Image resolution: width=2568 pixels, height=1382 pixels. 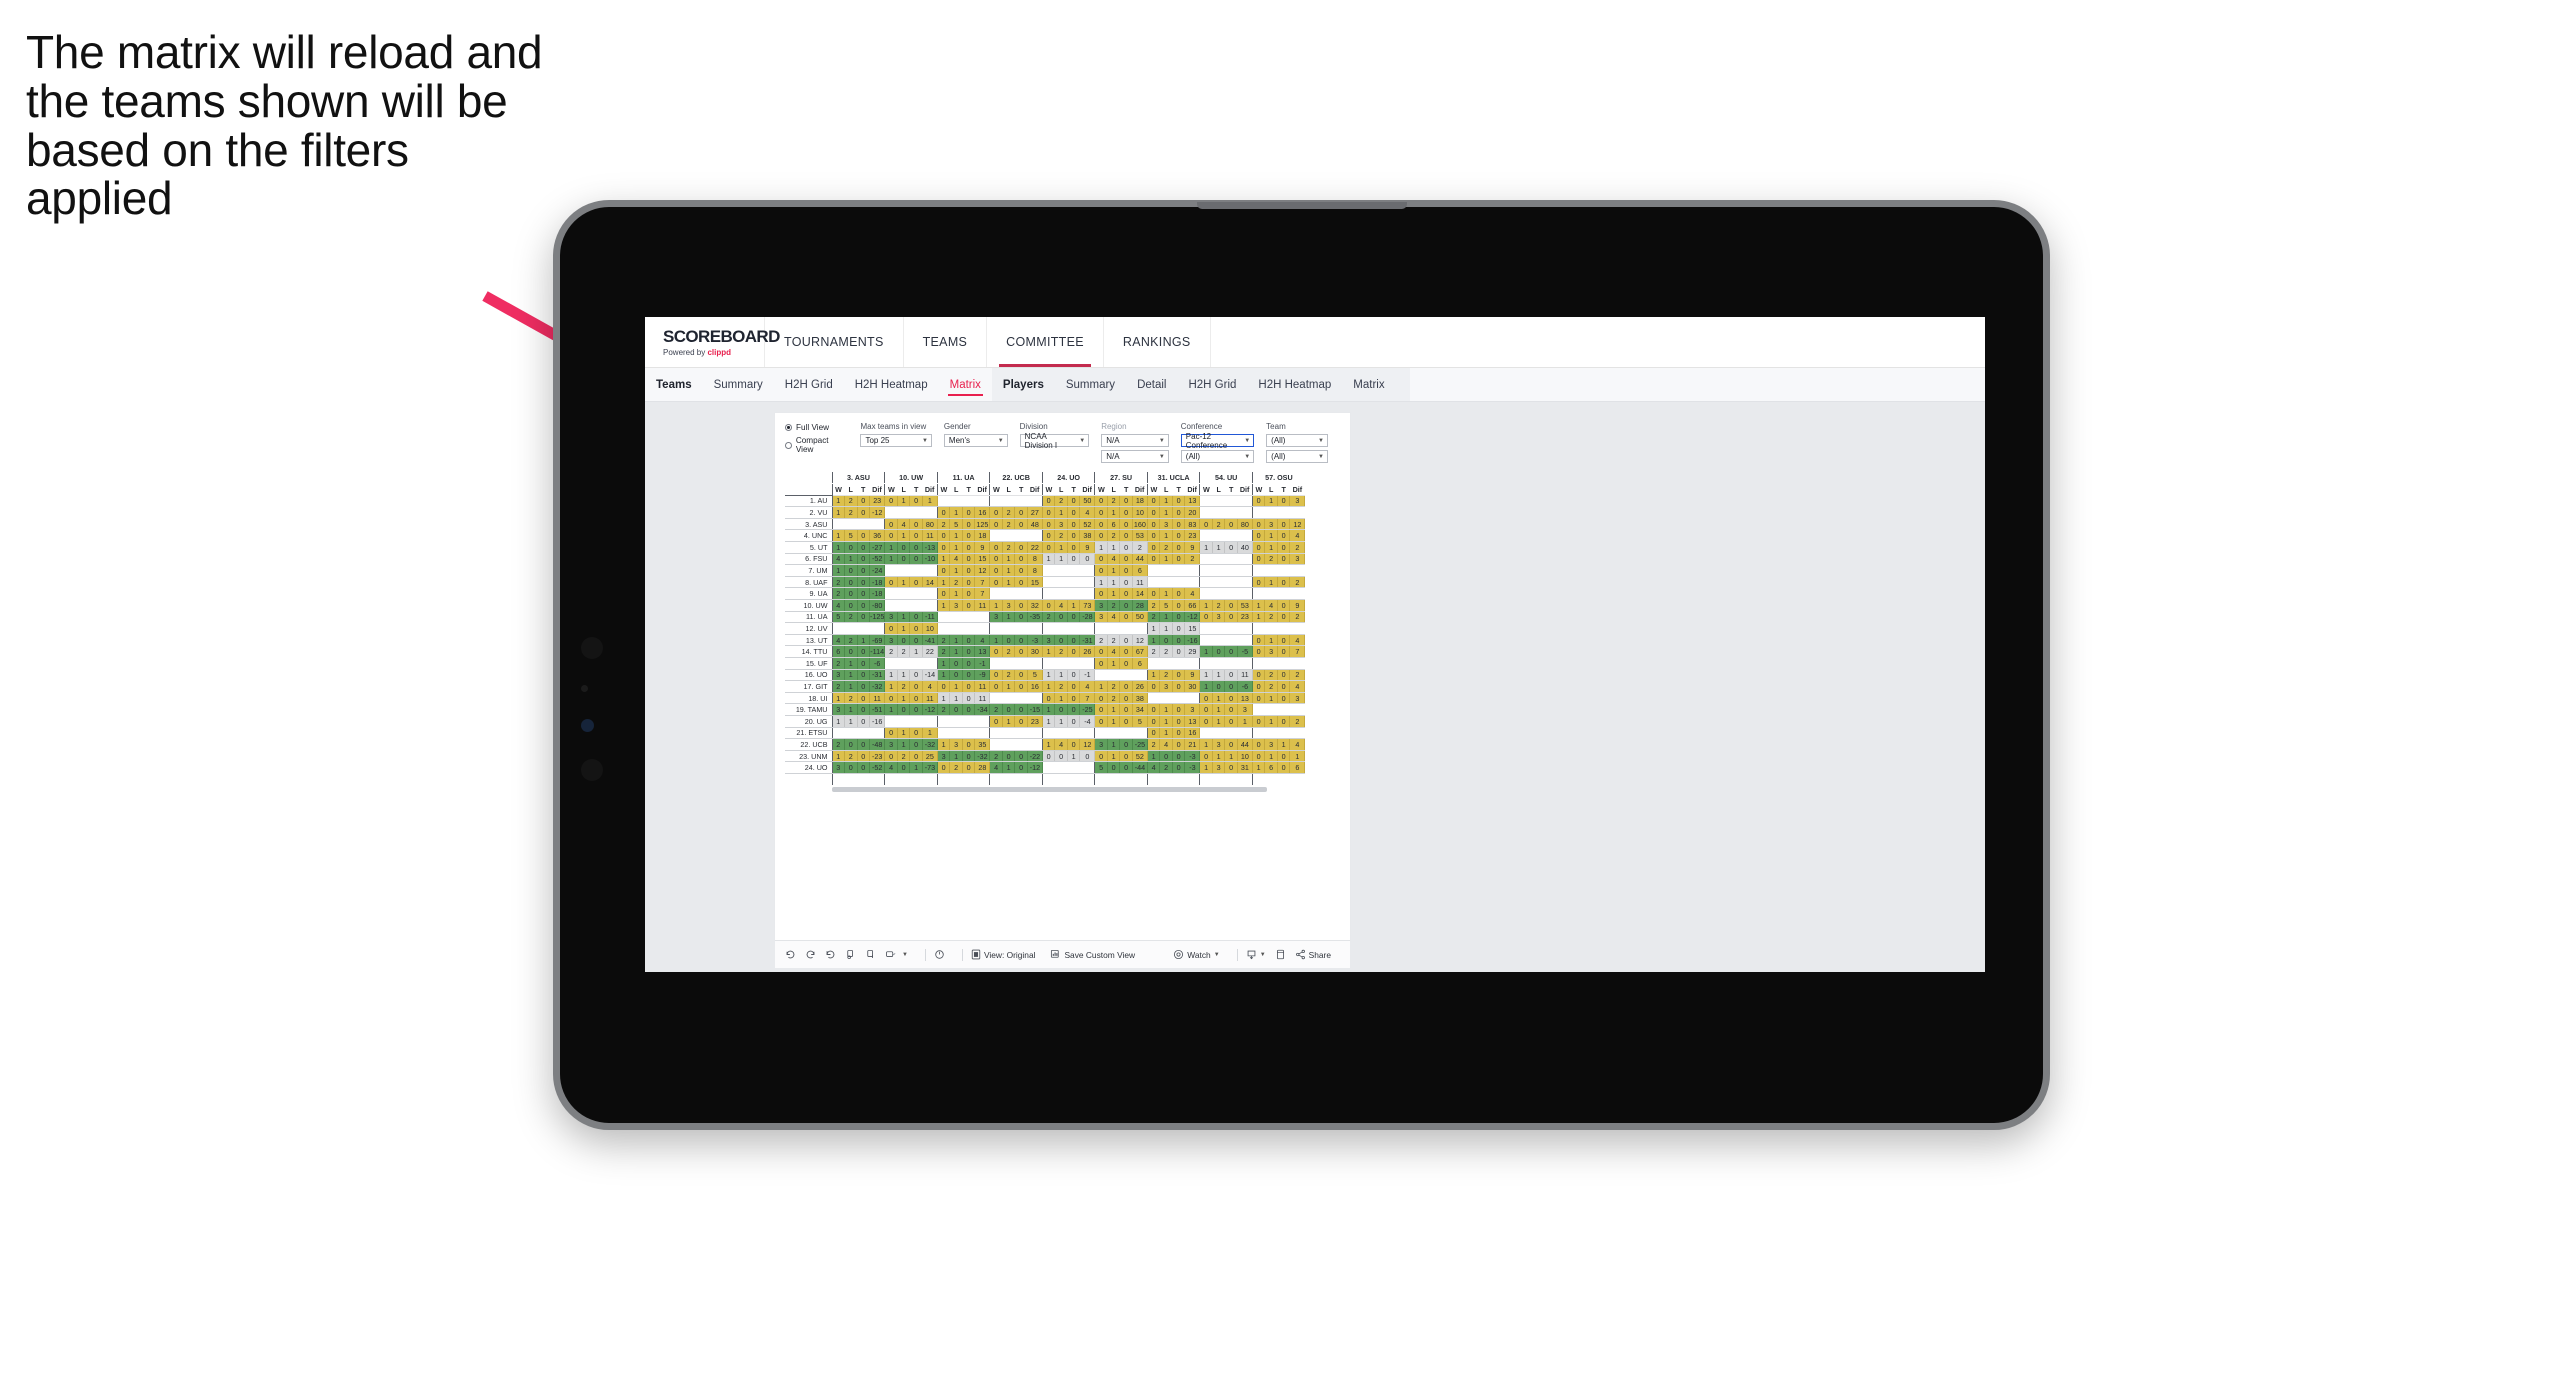 I want to click on matrix-cell: -125, so click(x=877, y=617).